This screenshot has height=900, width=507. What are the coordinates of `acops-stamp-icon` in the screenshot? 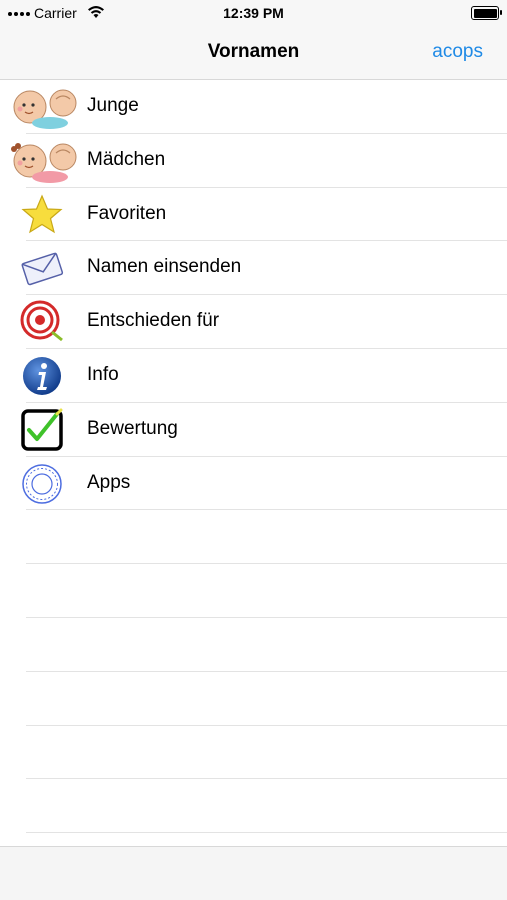 It's located at (42, 483).